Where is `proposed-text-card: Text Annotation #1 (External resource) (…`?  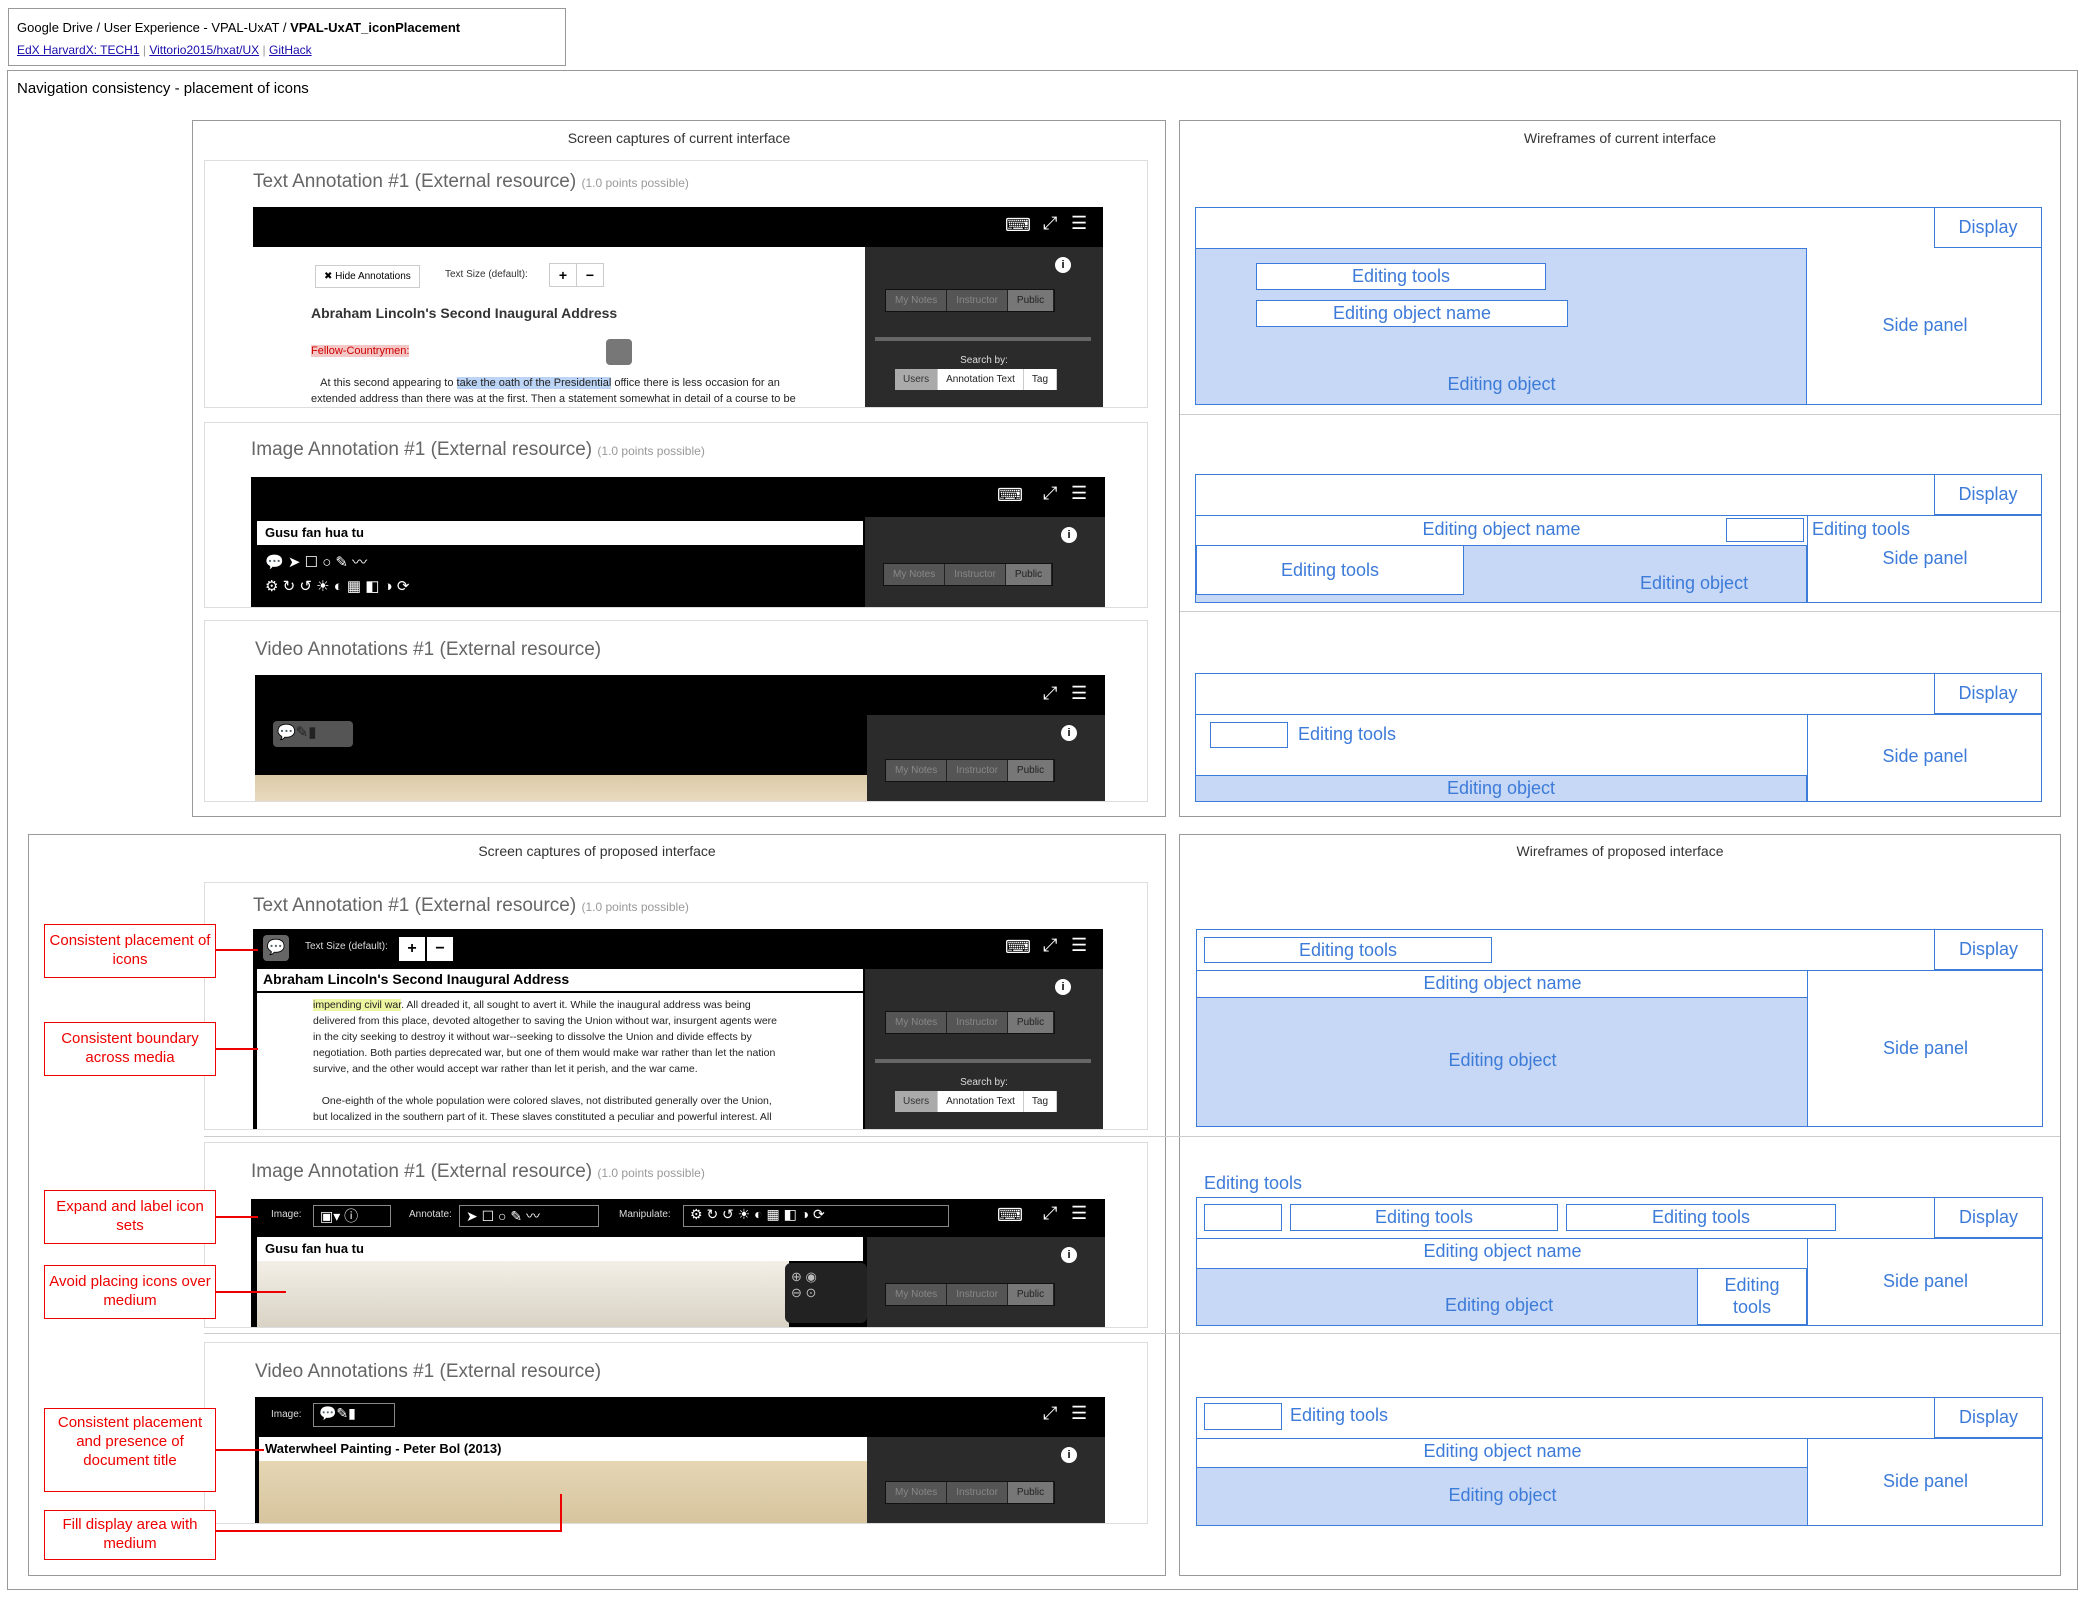
proposed-text-card: Text Annotation #1 (External resource) (… is located at coordinates (676, 1006).